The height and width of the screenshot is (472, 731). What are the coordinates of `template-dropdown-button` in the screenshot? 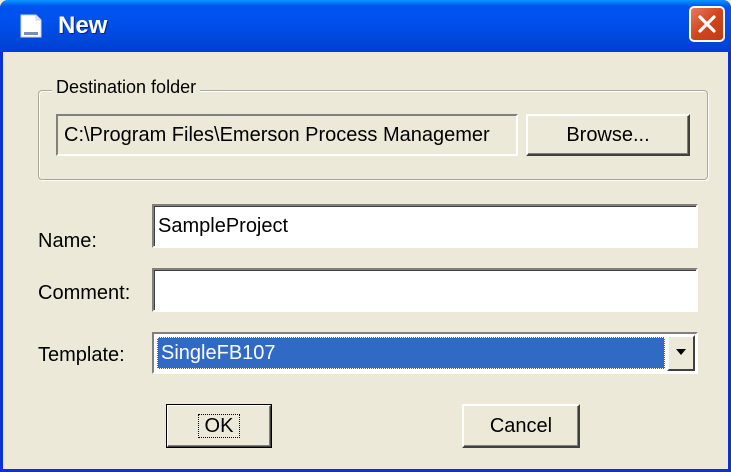 It's located at (681, 353).